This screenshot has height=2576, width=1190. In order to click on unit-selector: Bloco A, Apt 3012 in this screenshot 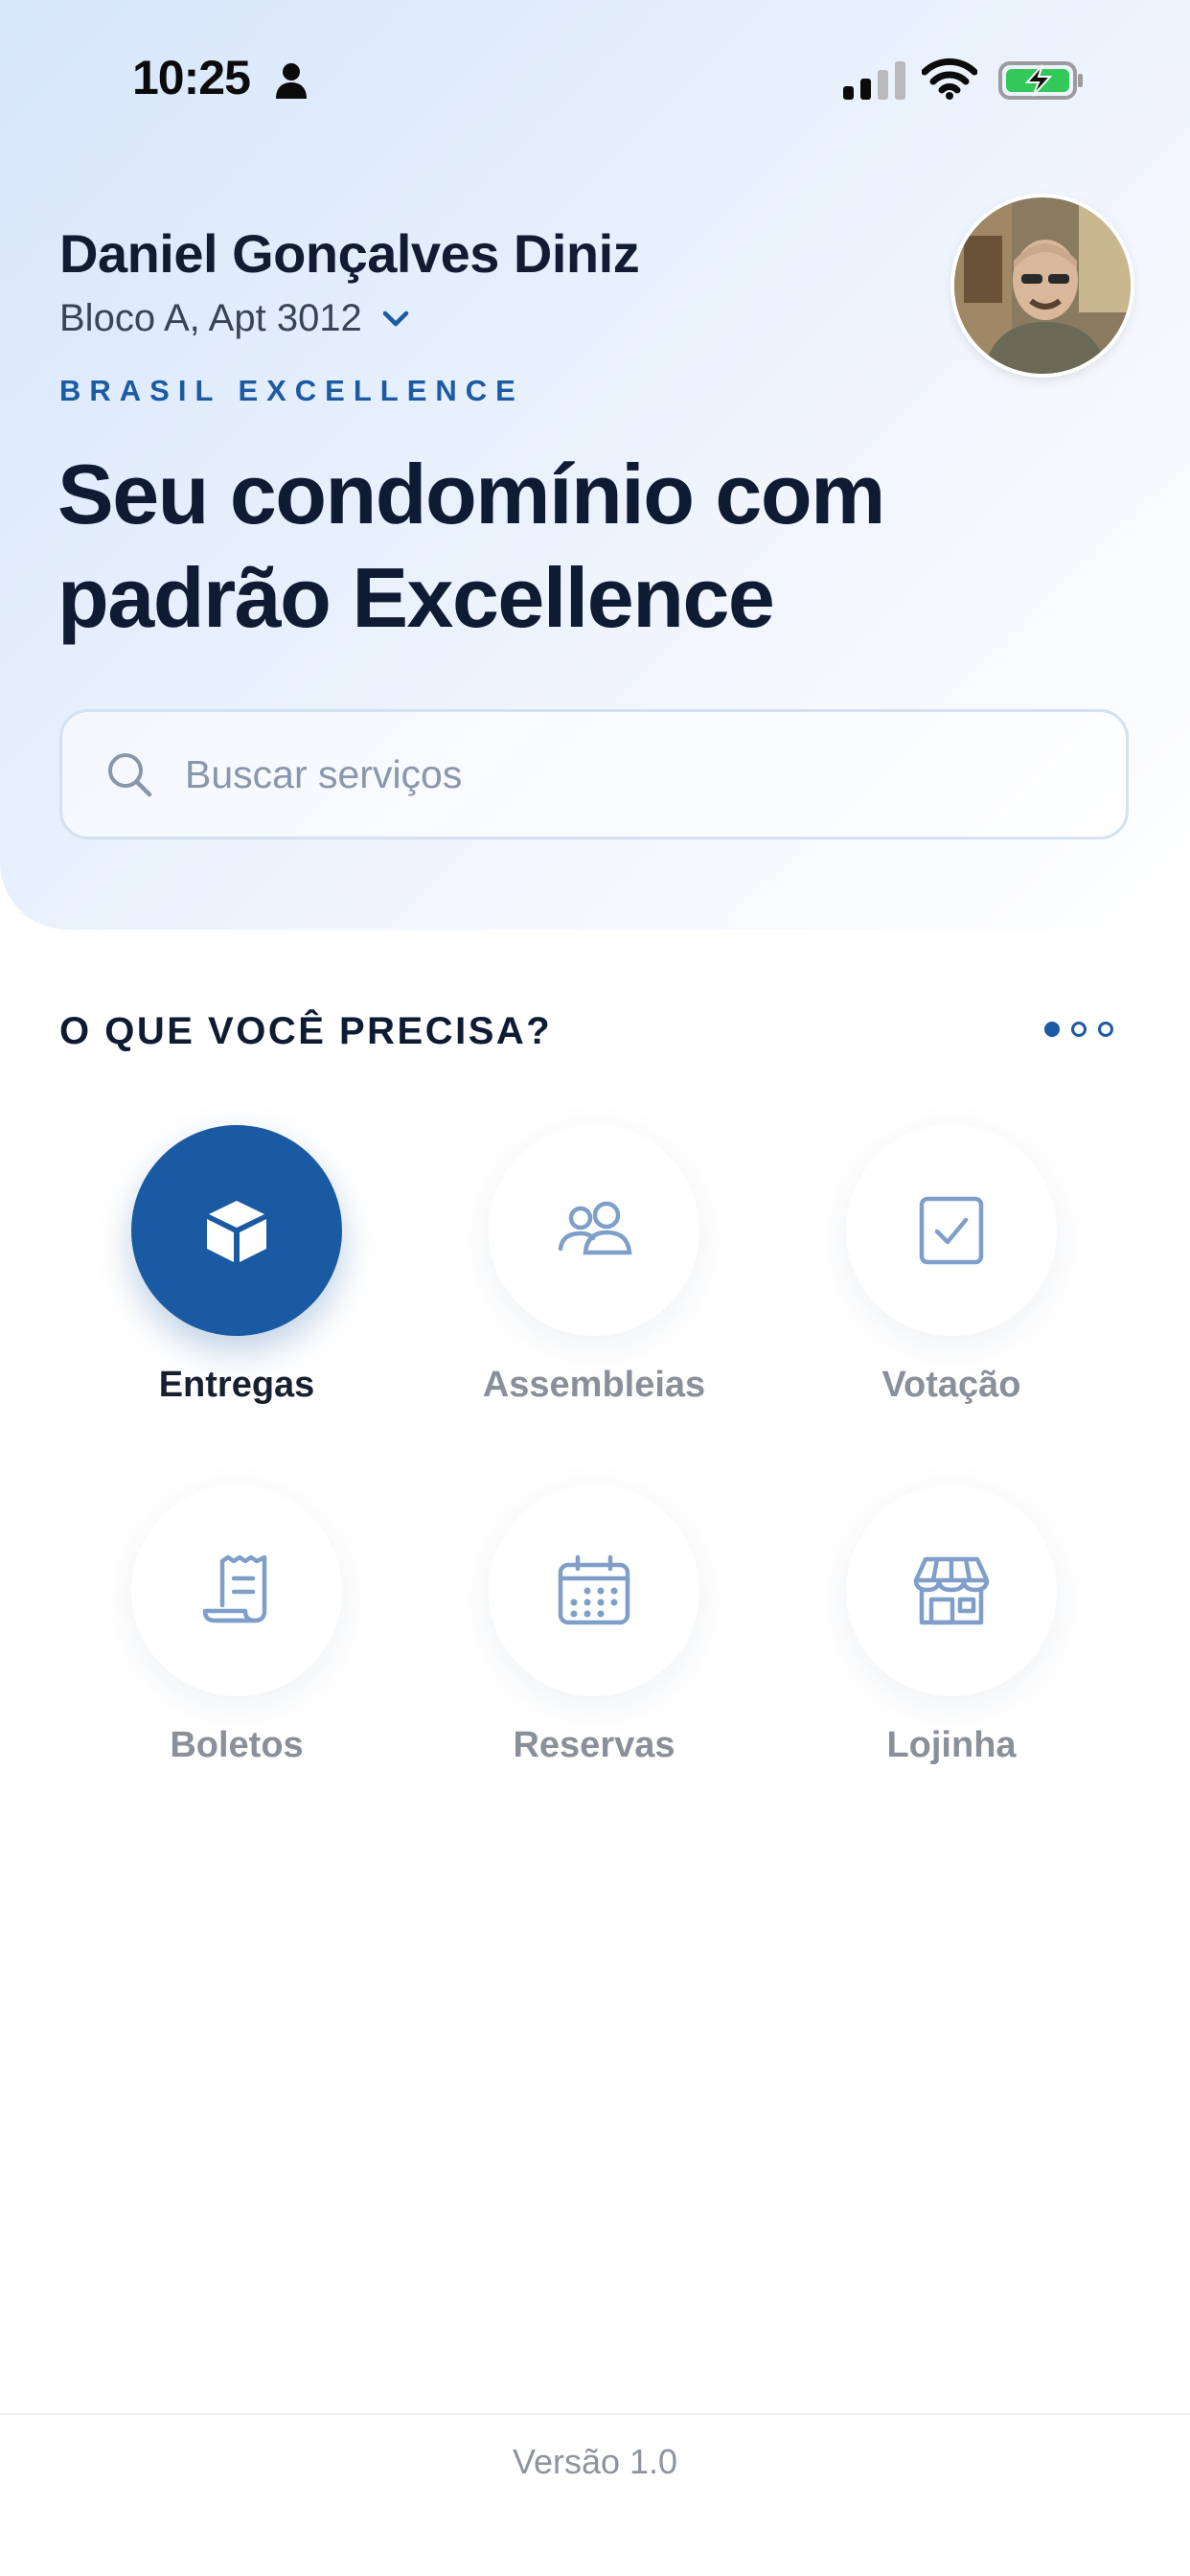, I will do `click(234, 318)`.